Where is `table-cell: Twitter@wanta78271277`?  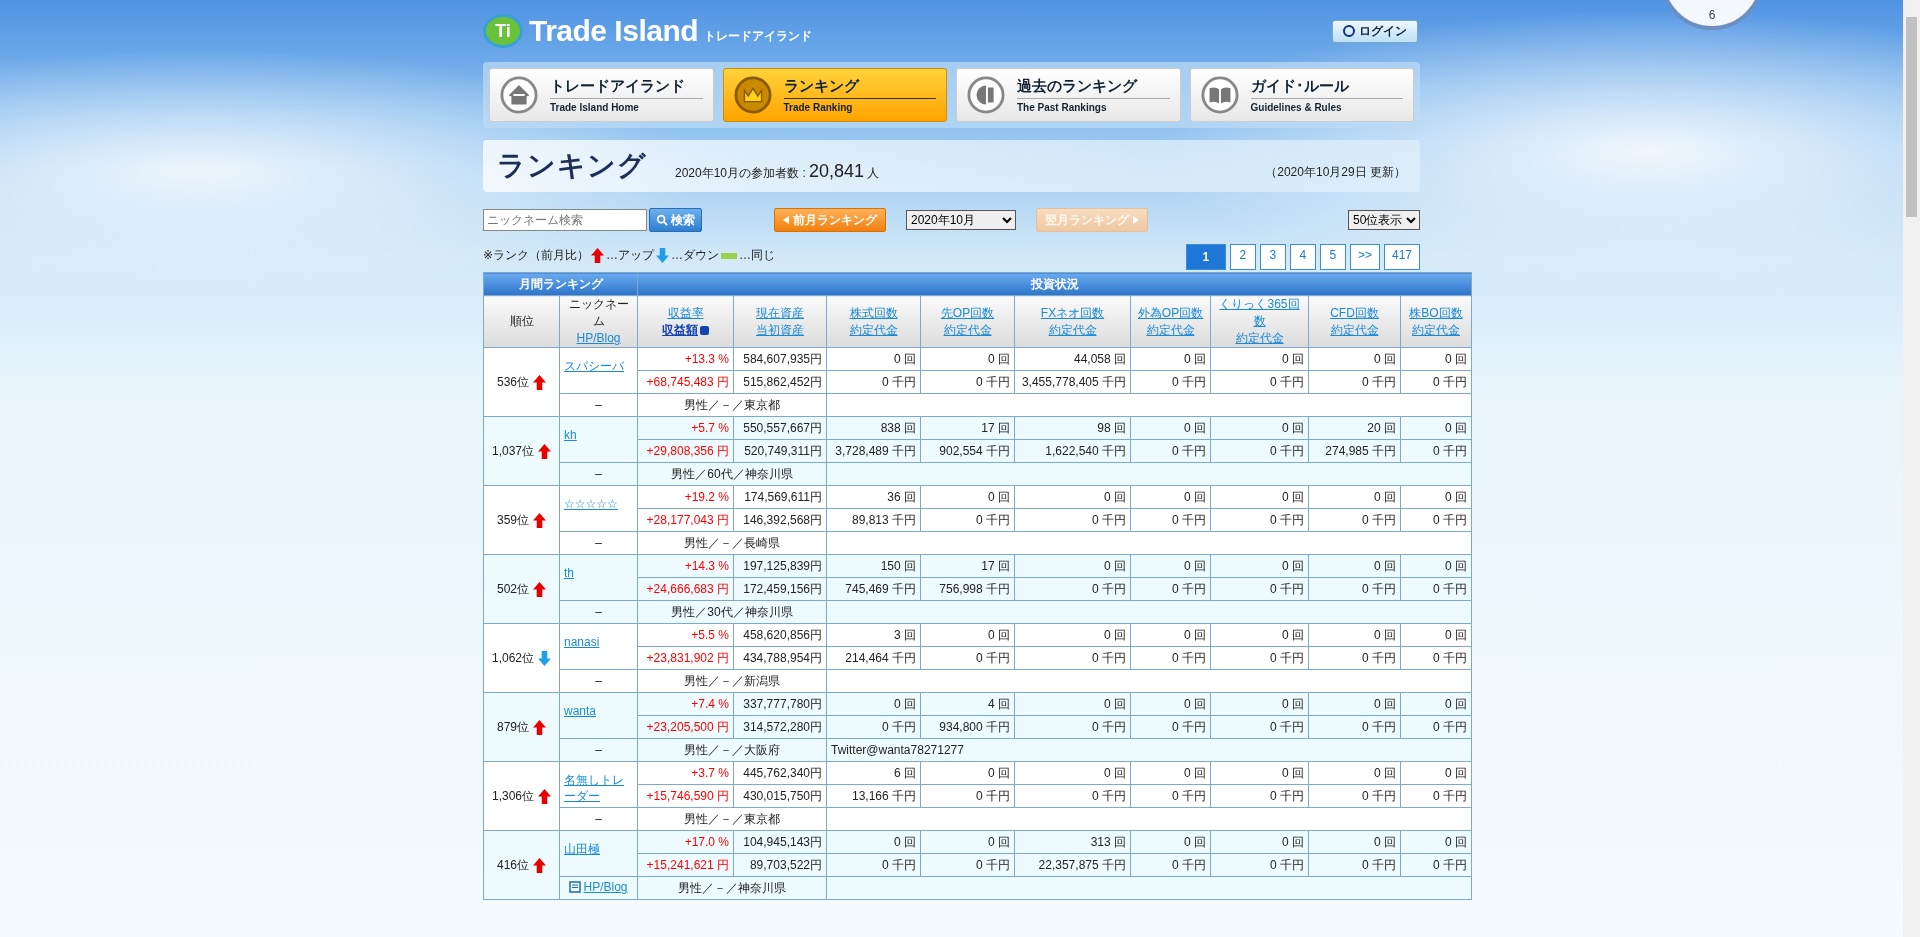 table-cell: Twitter@wanta78271277 is located at coordinates (1149, 750).